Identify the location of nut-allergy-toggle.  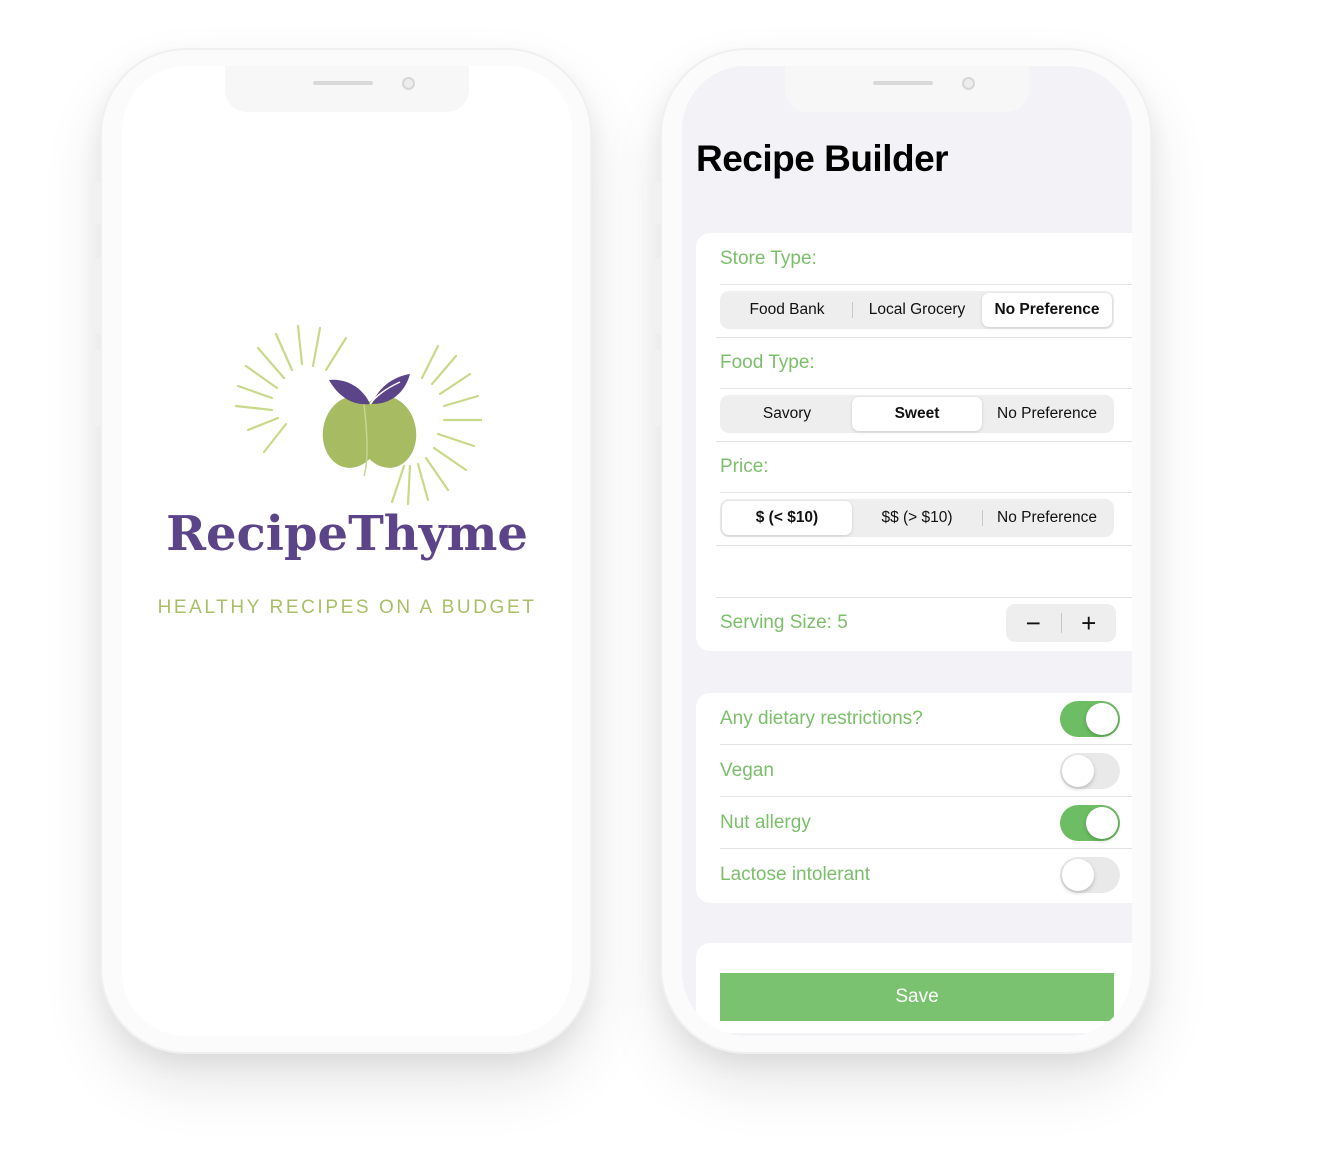
(1090, 823).